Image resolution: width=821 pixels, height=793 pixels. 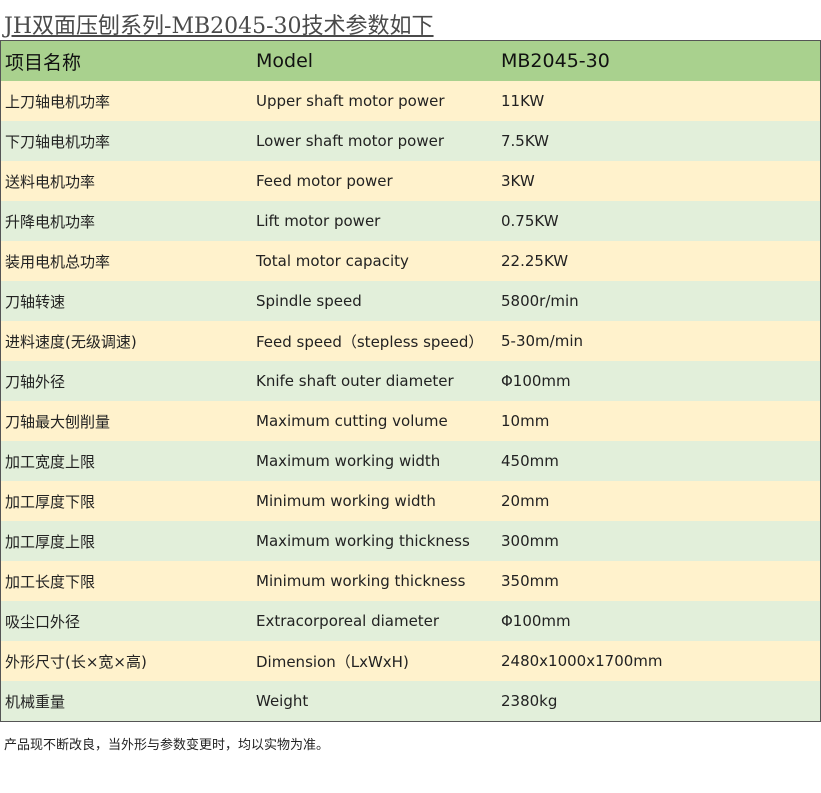 I want to click on cell-model-description: Maximum cutting volume, so click(x=352, y=421).